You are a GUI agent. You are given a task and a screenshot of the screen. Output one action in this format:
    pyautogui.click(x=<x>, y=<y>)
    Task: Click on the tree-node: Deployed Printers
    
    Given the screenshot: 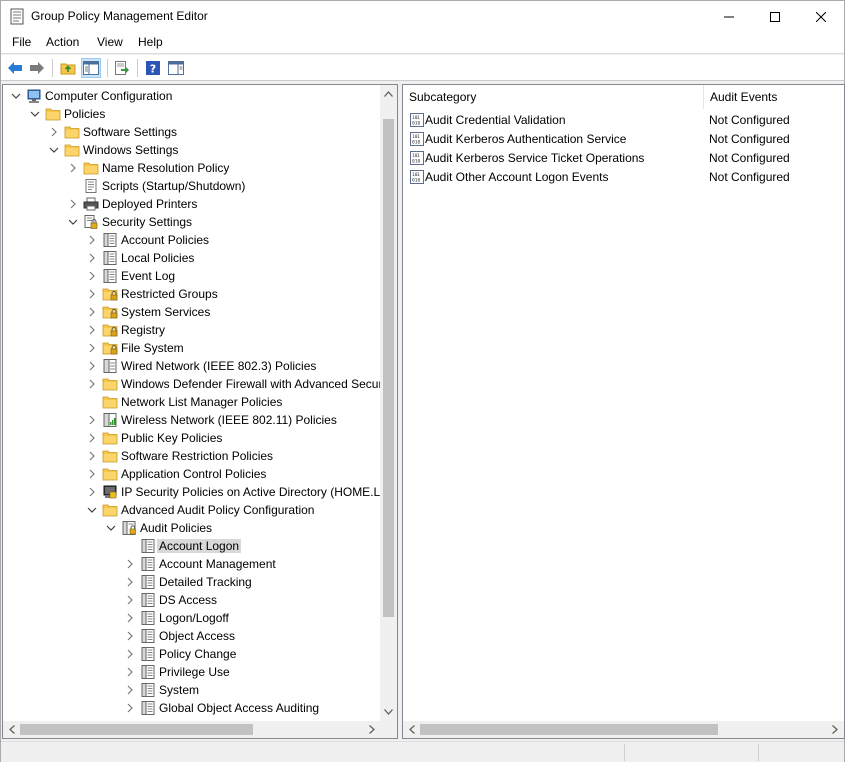 What is the action you would take?
    pyautogui.click(x=192, y=204)
    